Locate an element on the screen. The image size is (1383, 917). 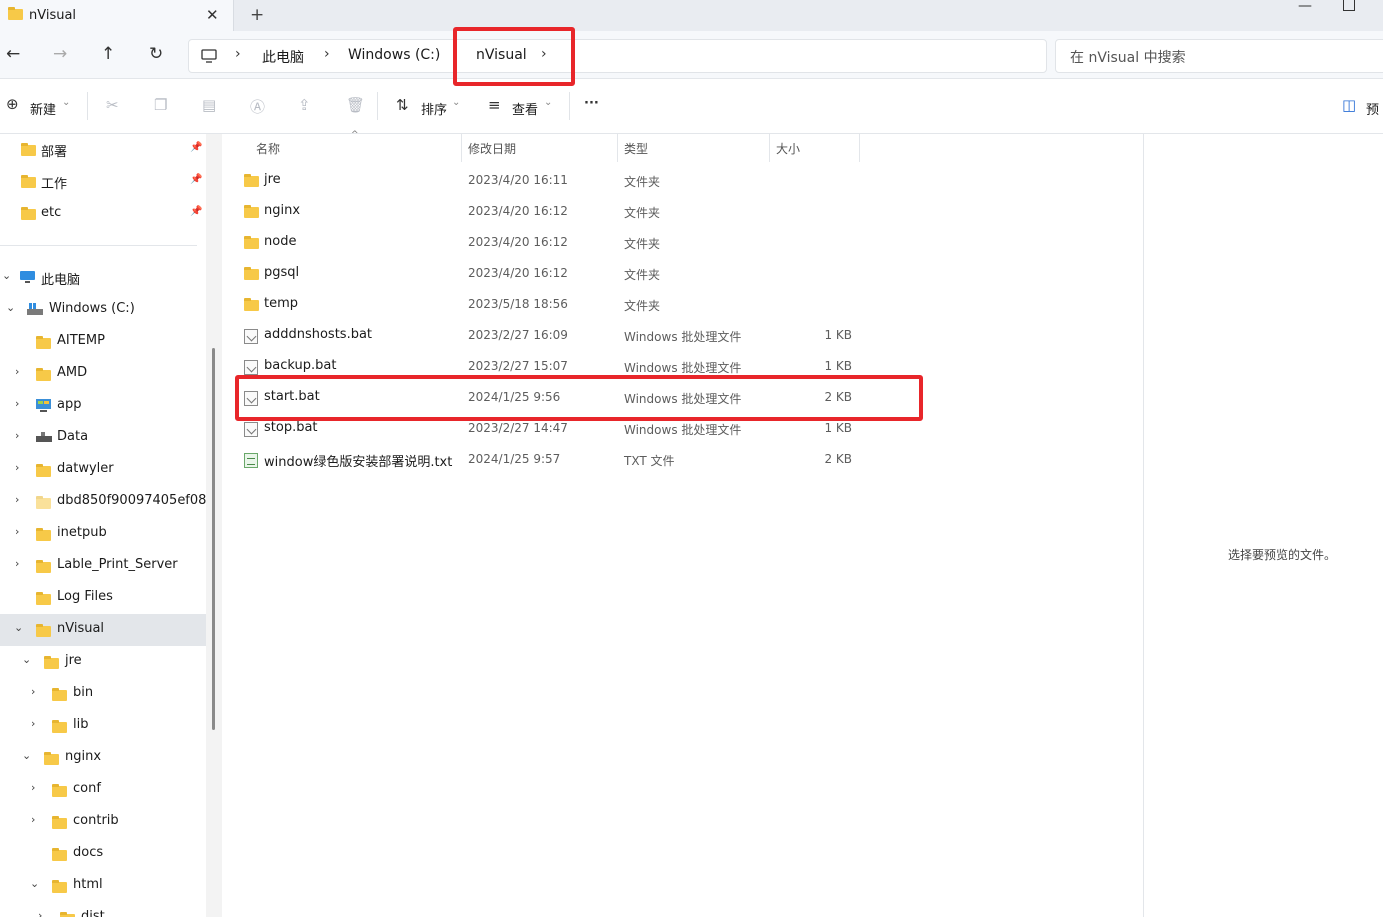
sidebar-item-conf: › conf is located at coordinates (103, 790).